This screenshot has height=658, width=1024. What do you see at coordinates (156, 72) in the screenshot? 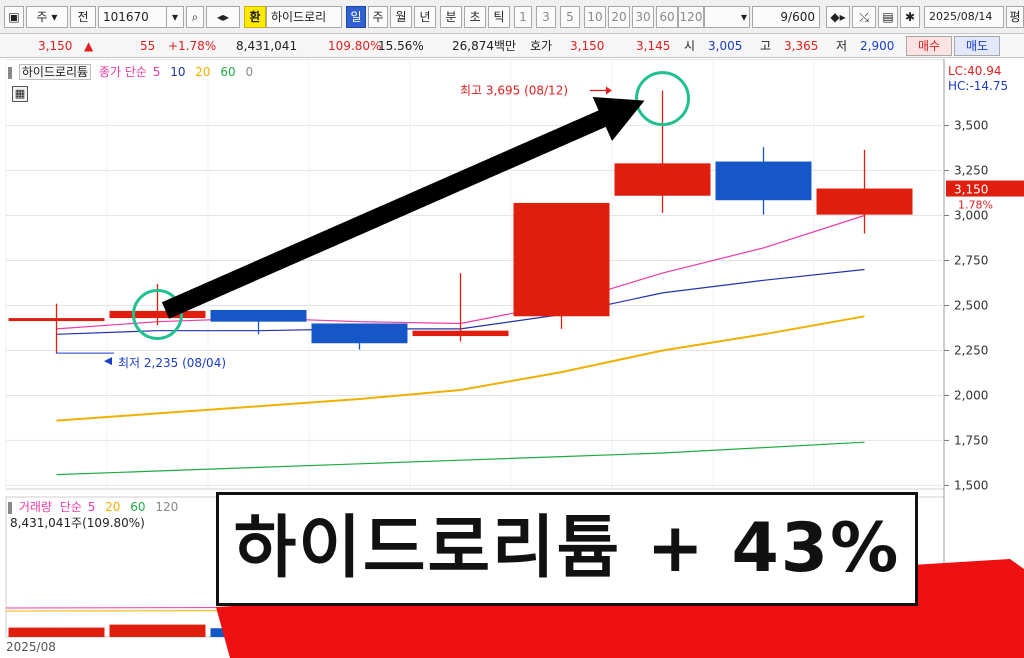
I see `legend-ma5: 5` at bounding box center [156, 72].